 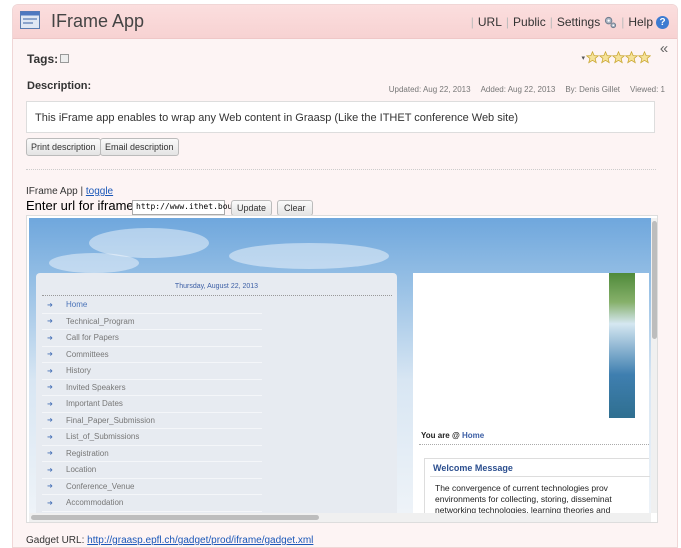 What do you see at coordinates (152, 454) in the screenshot?
I see `menu-item: ➜ Registration` at bounding box center [152, 454].